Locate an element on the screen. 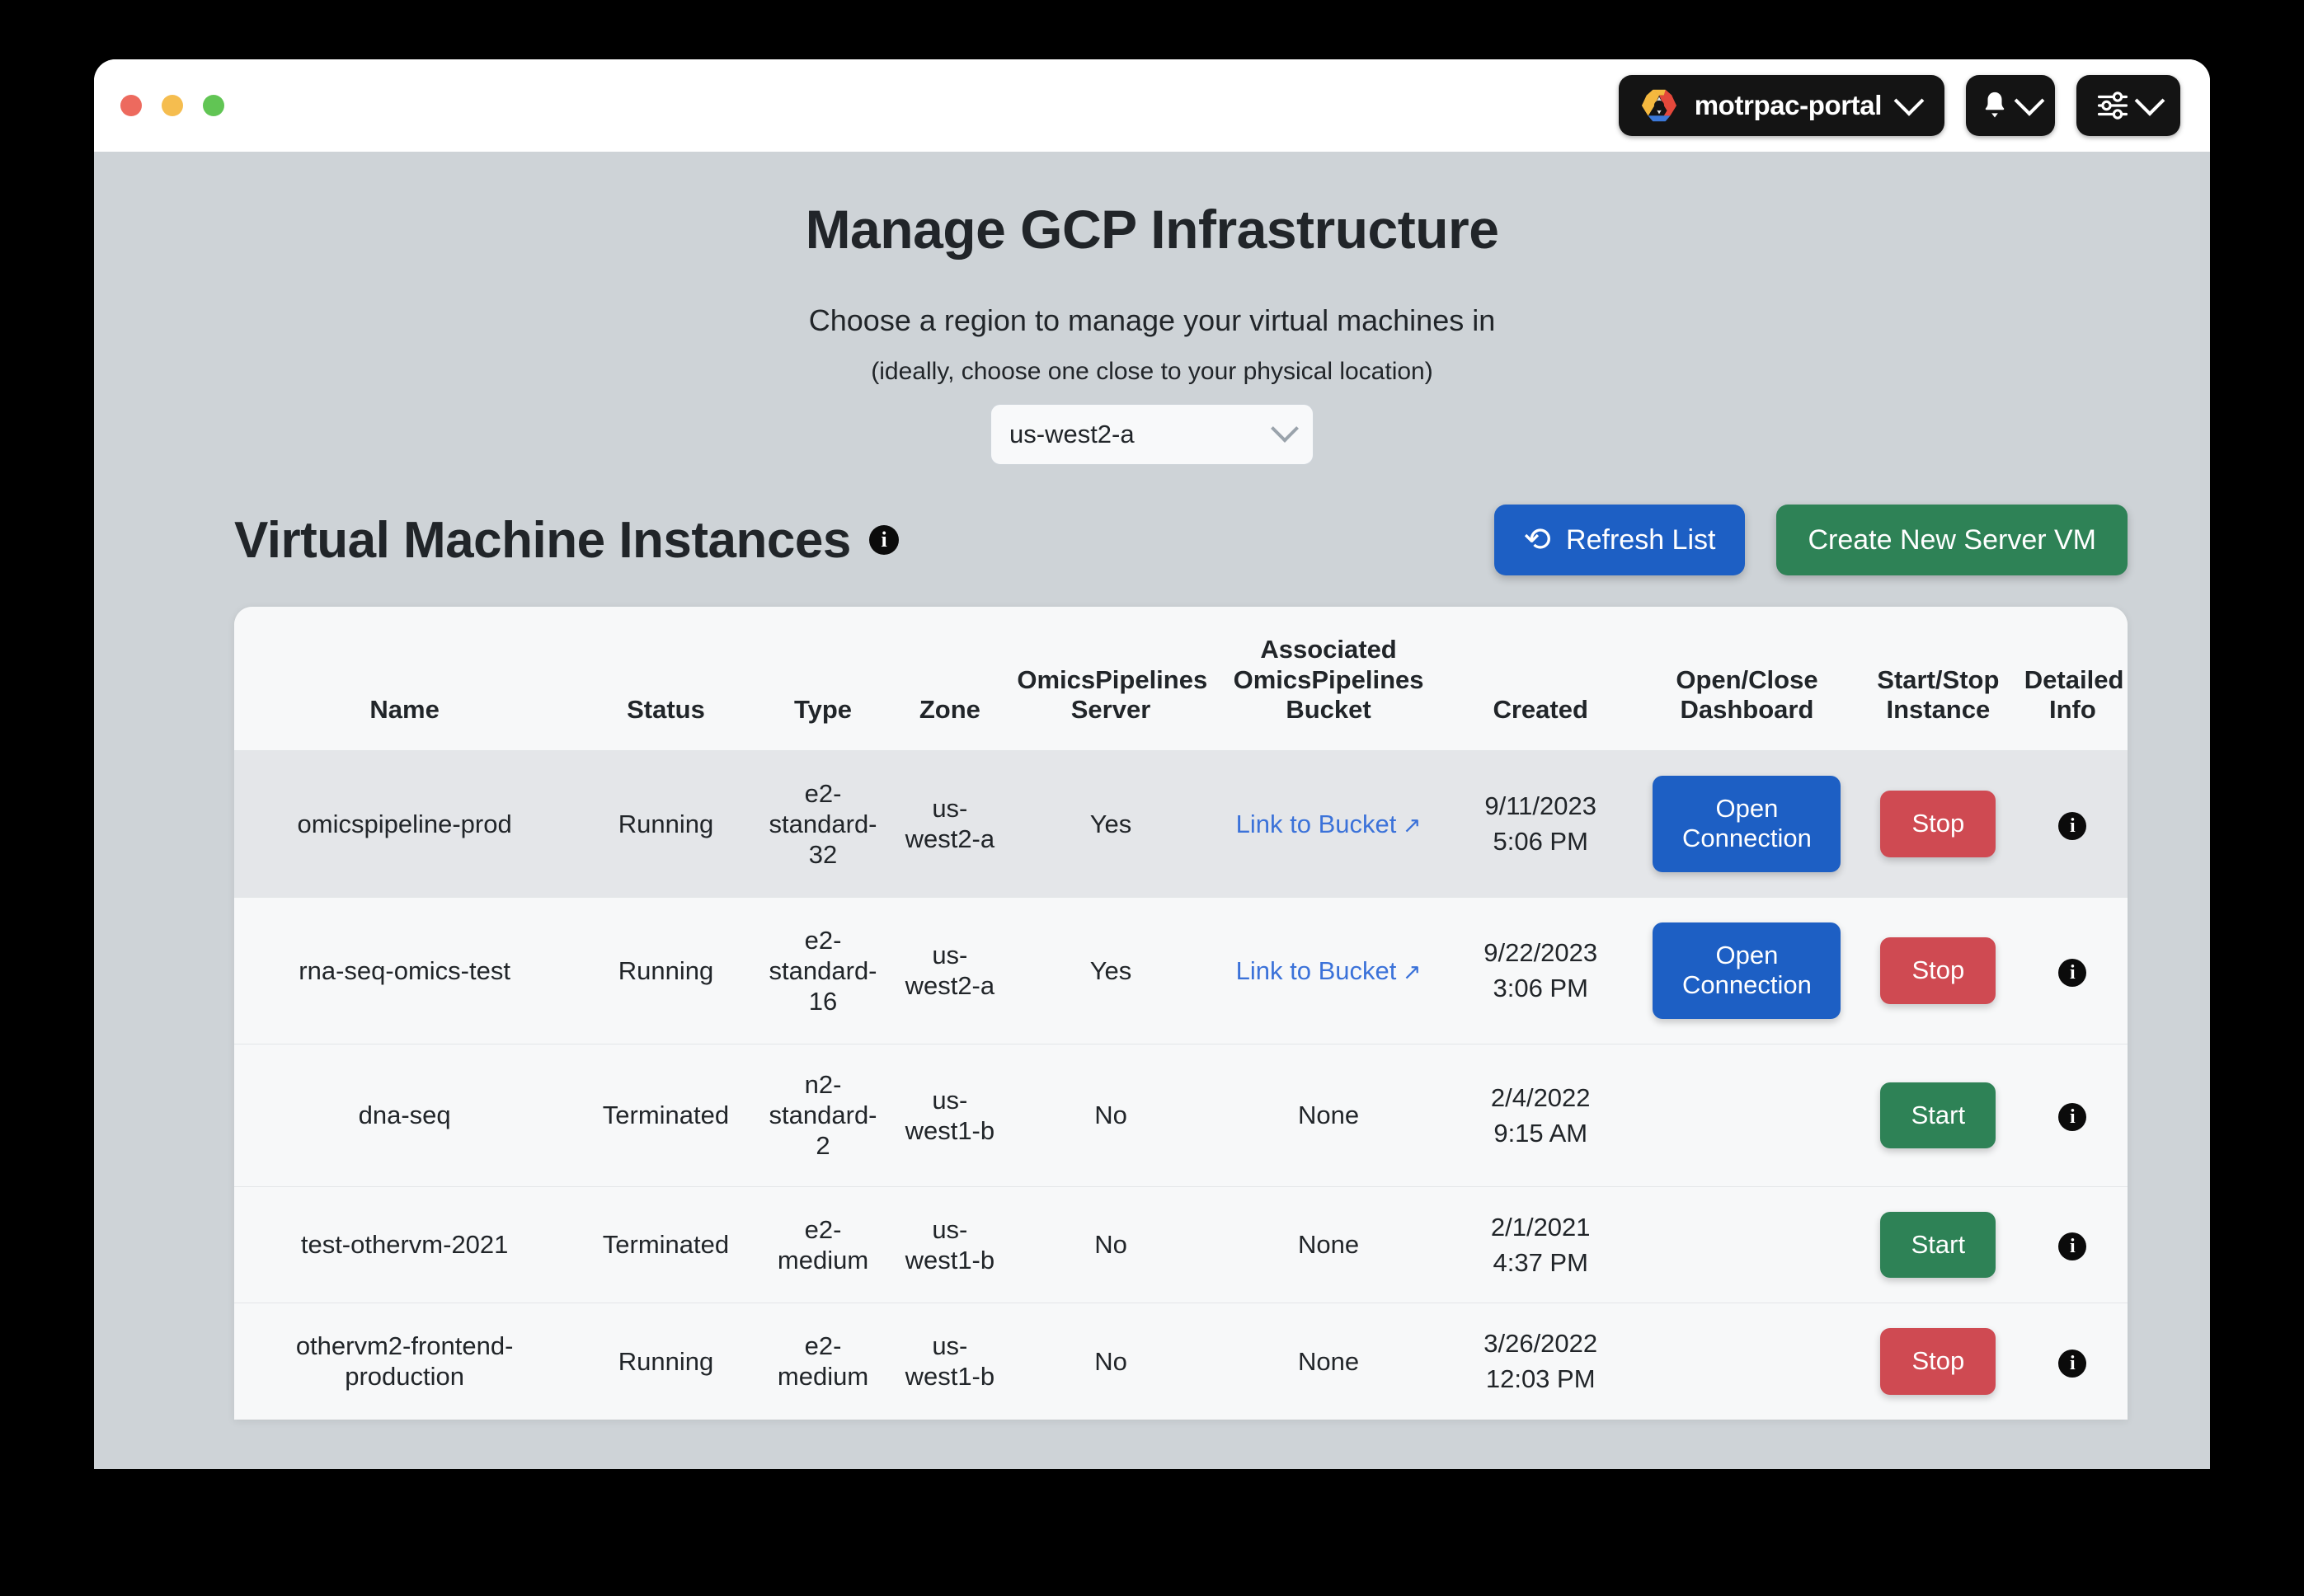  section-actions: ⟳ Refresh List Create New Server VM is located at coordinates (1811, 540).